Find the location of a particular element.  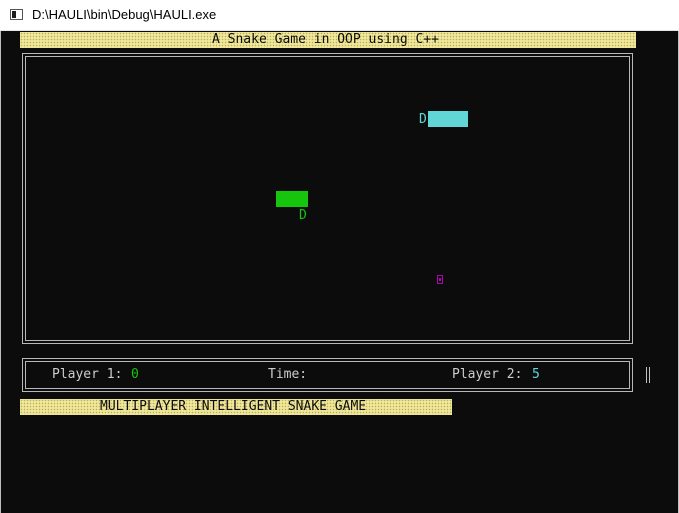

footer-banner: MULTIPLAYER INTELLIGENT SNAKE GAME is located at coordinates (236, 407).